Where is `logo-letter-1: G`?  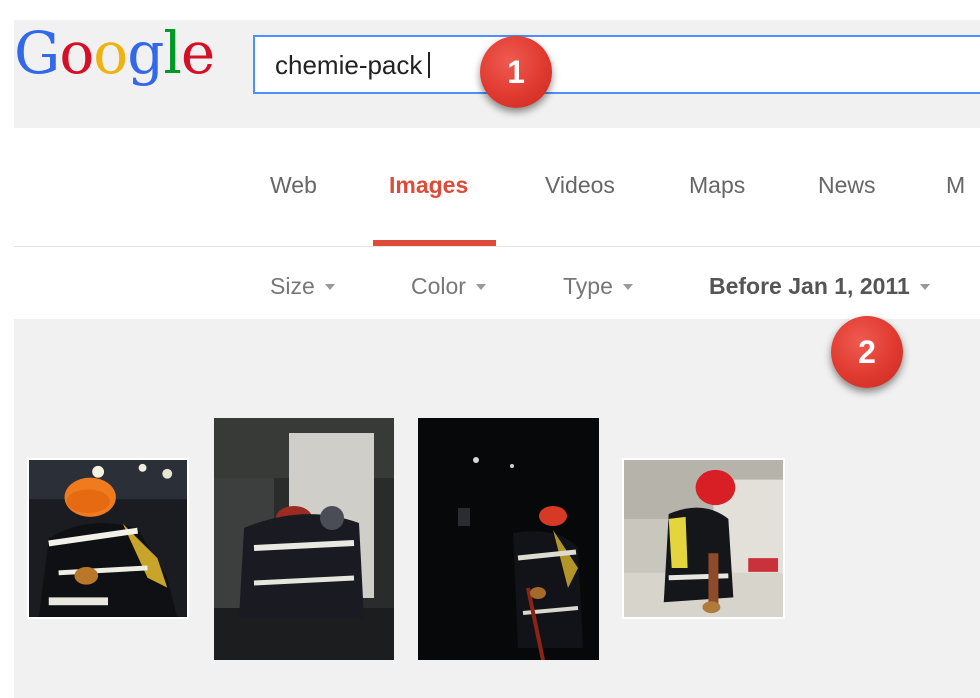
logo-letter-1: G is located at coordinates (37, 53).